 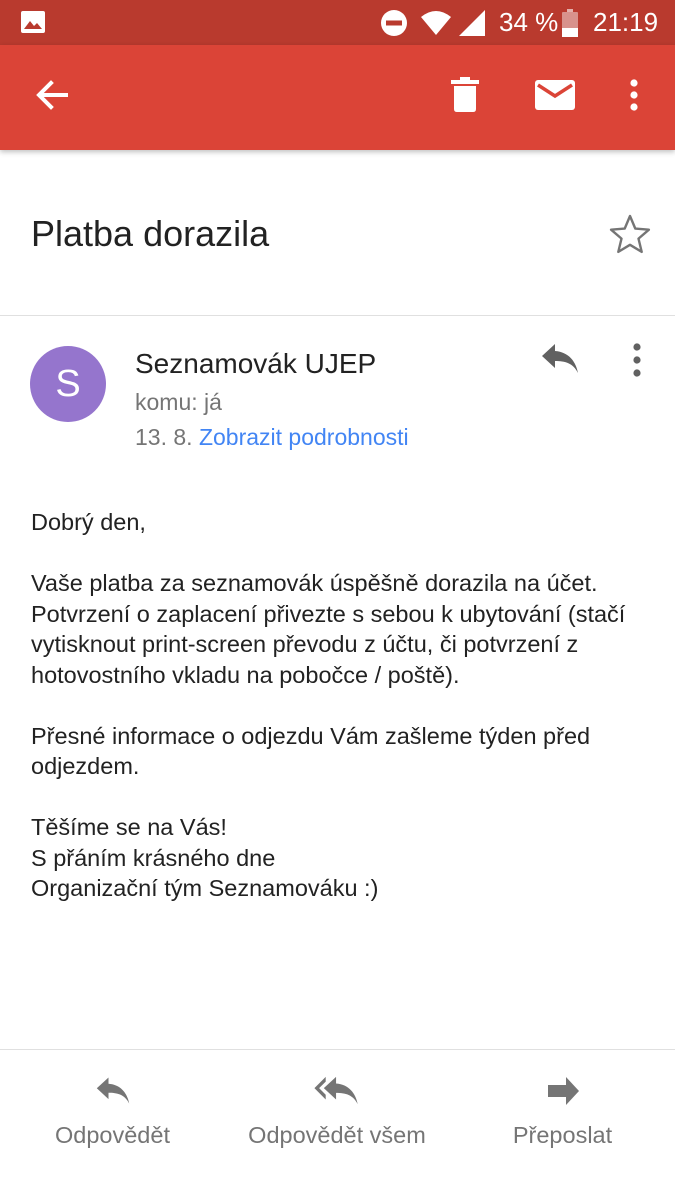 I want to click on battery-icon, so click(x=570, y=25).